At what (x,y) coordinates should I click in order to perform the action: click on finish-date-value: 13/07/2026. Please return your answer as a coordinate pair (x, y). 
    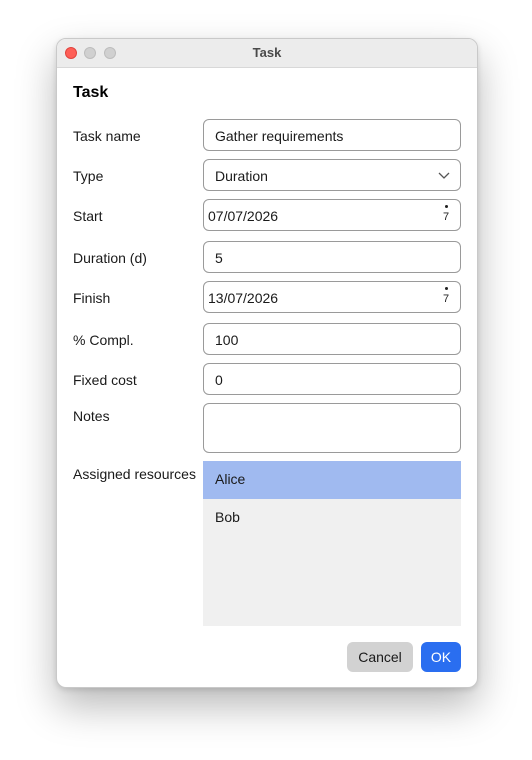
    Looking at the image, I should click on (243, 298).